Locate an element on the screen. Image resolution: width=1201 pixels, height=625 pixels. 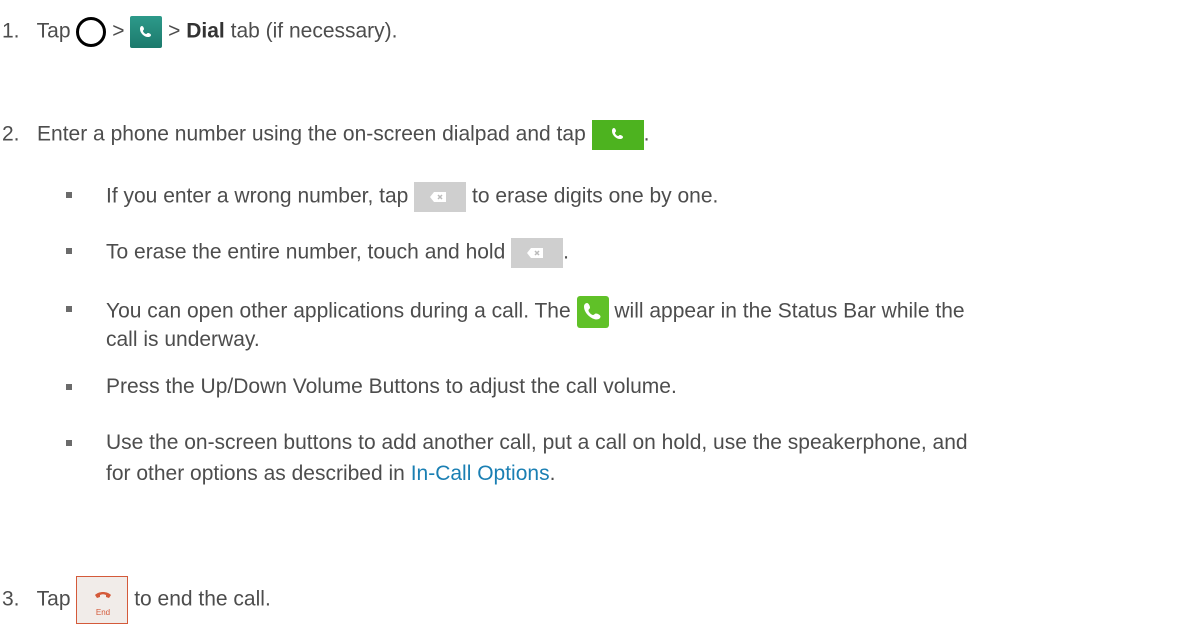
step-number: 1. is located at coordinates (11, 31).